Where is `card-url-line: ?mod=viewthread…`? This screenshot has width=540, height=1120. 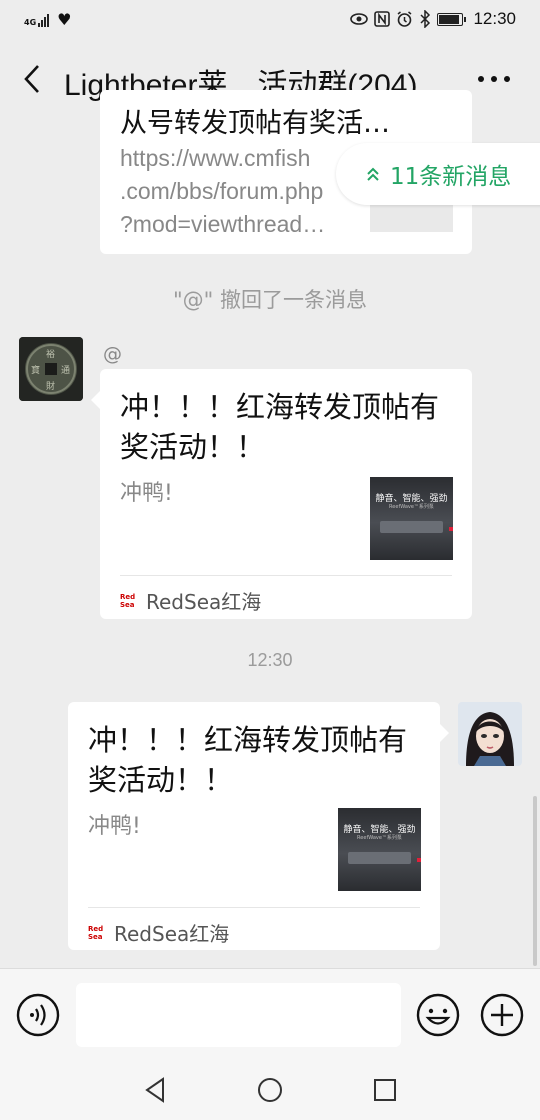
card-url-line: ?mod=viewthread… is located at coordinates (223, 224).